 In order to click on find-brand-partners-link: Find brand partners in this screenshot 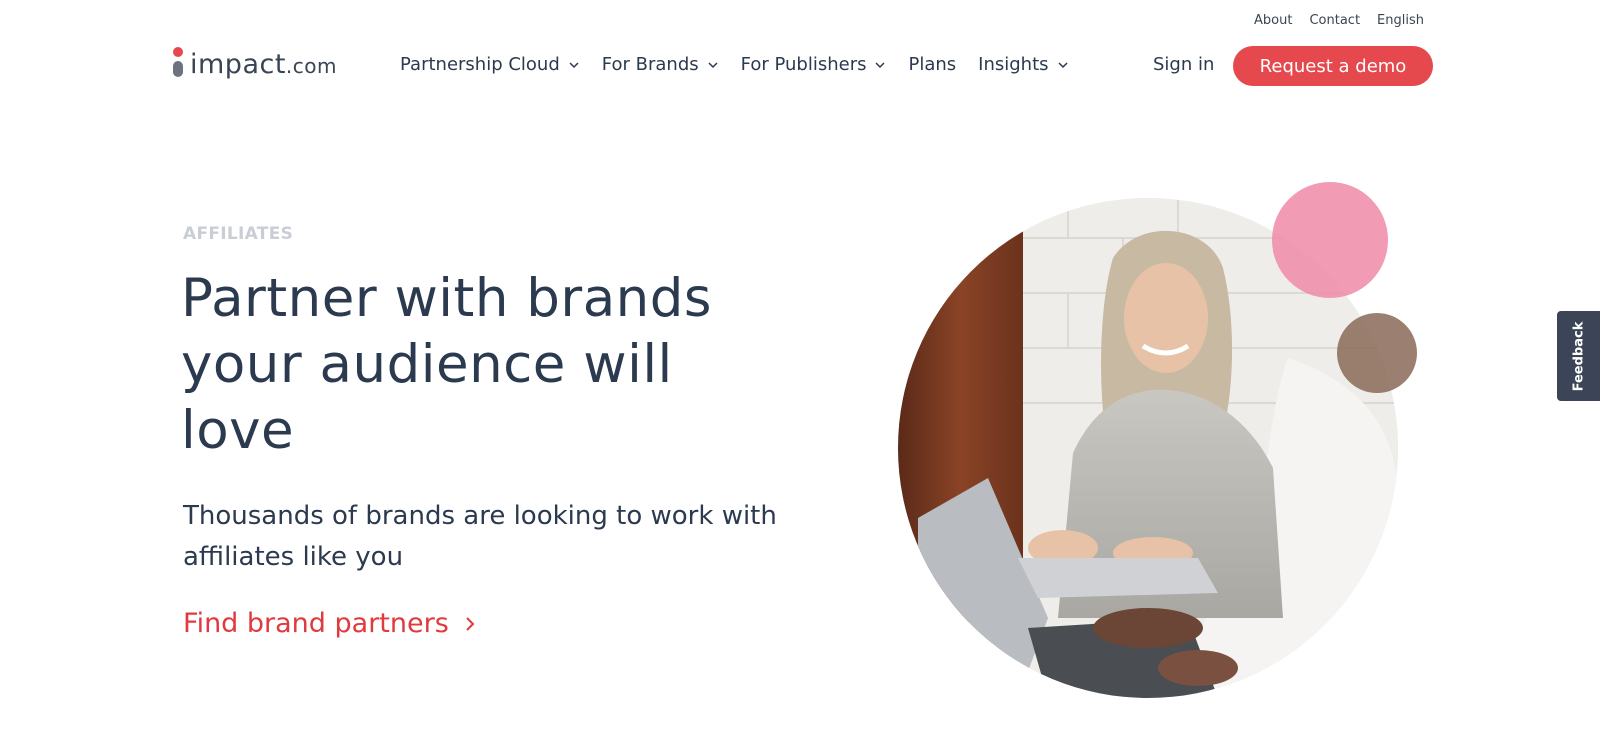, I will do `click(330, 623)`.